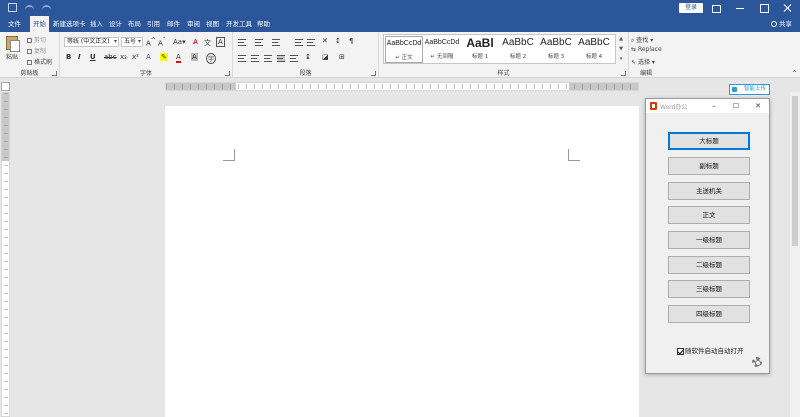 Image resolution: width=800 pixels, height=417 pixels. Describe the element at coordinates (115, 24) in the screenshot. I see `tab-design: 设计` at that location.